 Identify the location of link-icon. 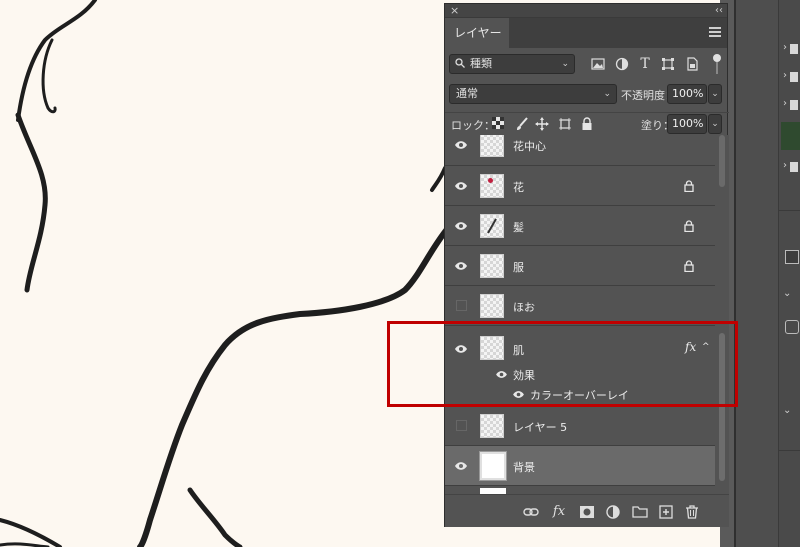
(531, 512).